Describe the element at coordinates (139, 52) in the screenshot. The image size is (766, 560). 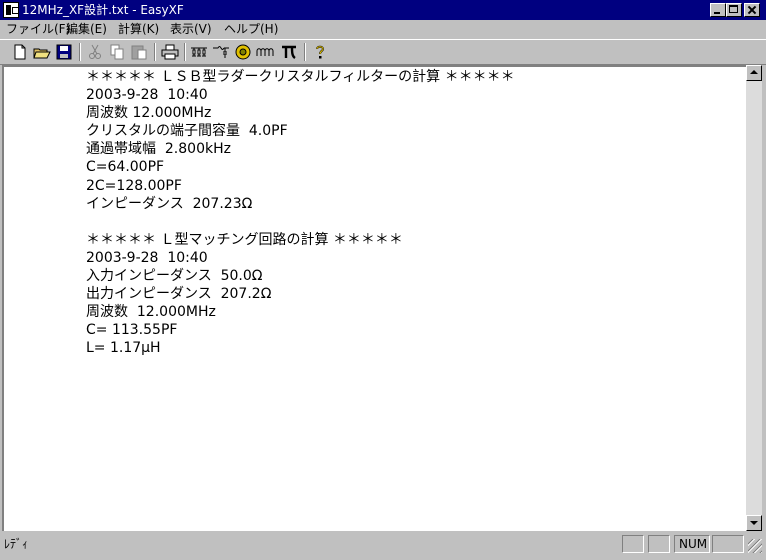
I see `paste-icon` at that location.